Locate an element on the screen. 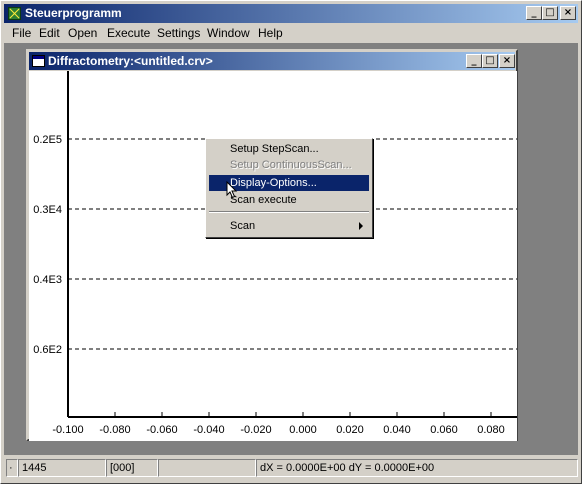 Image resolution: width=582 pixels, height=484 pixels. menu-file: File is located at coordinates (21, 33).